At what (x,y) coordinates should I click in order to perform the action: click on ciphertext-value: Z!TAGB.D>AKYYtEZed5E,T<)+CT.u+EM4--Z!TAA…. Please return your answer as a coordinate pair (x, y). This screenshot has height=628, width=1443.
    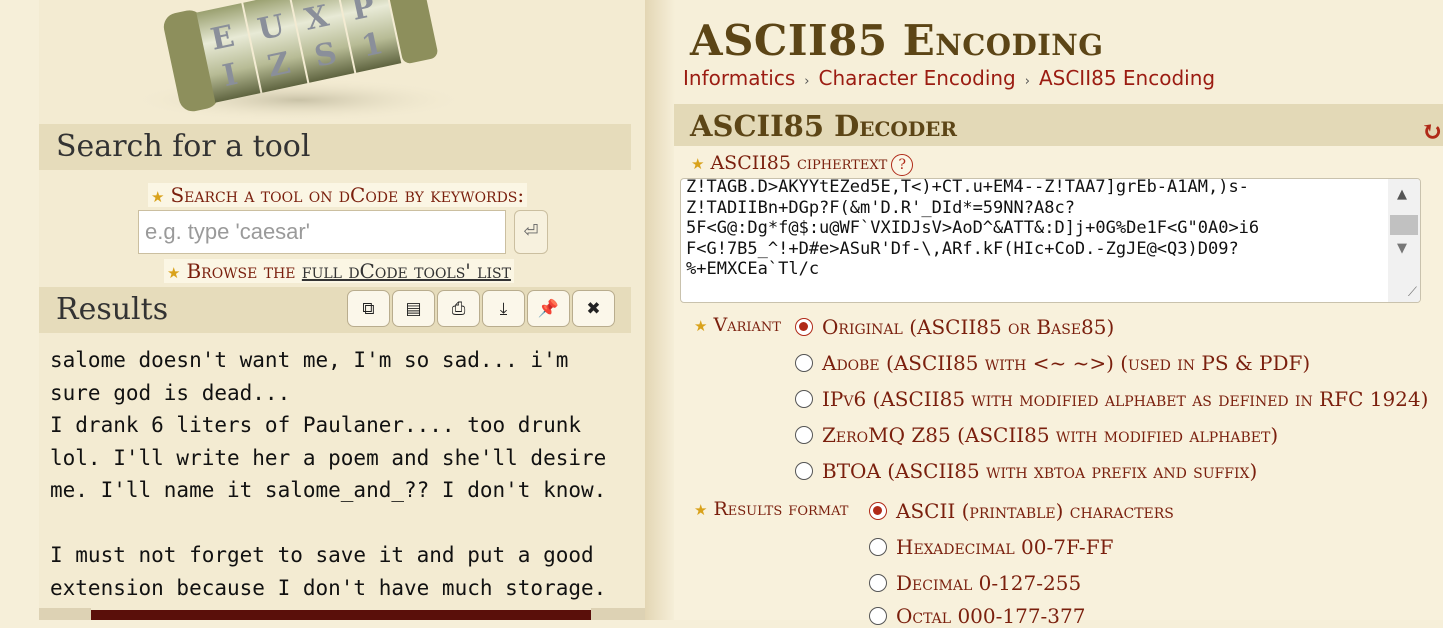
    Looking at the image, I should click on (972, 229).